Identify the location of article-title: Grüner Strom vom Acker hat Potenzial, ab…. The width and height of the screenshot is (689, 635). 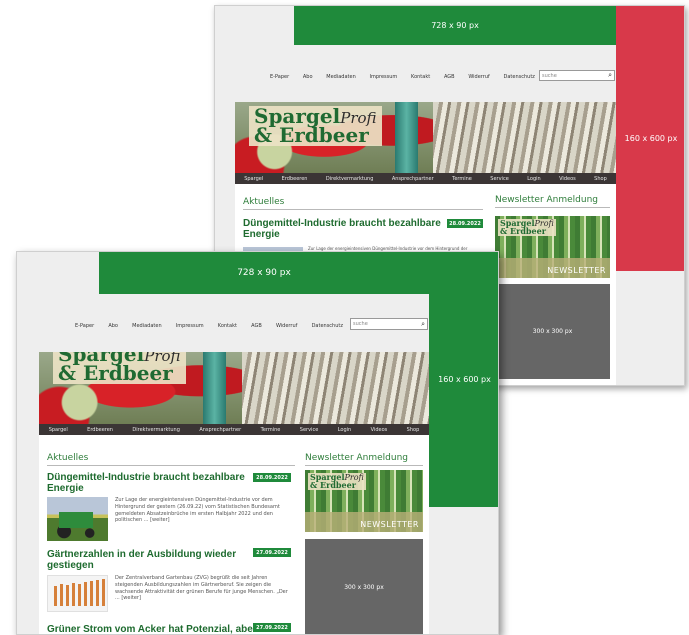
(152, 629).